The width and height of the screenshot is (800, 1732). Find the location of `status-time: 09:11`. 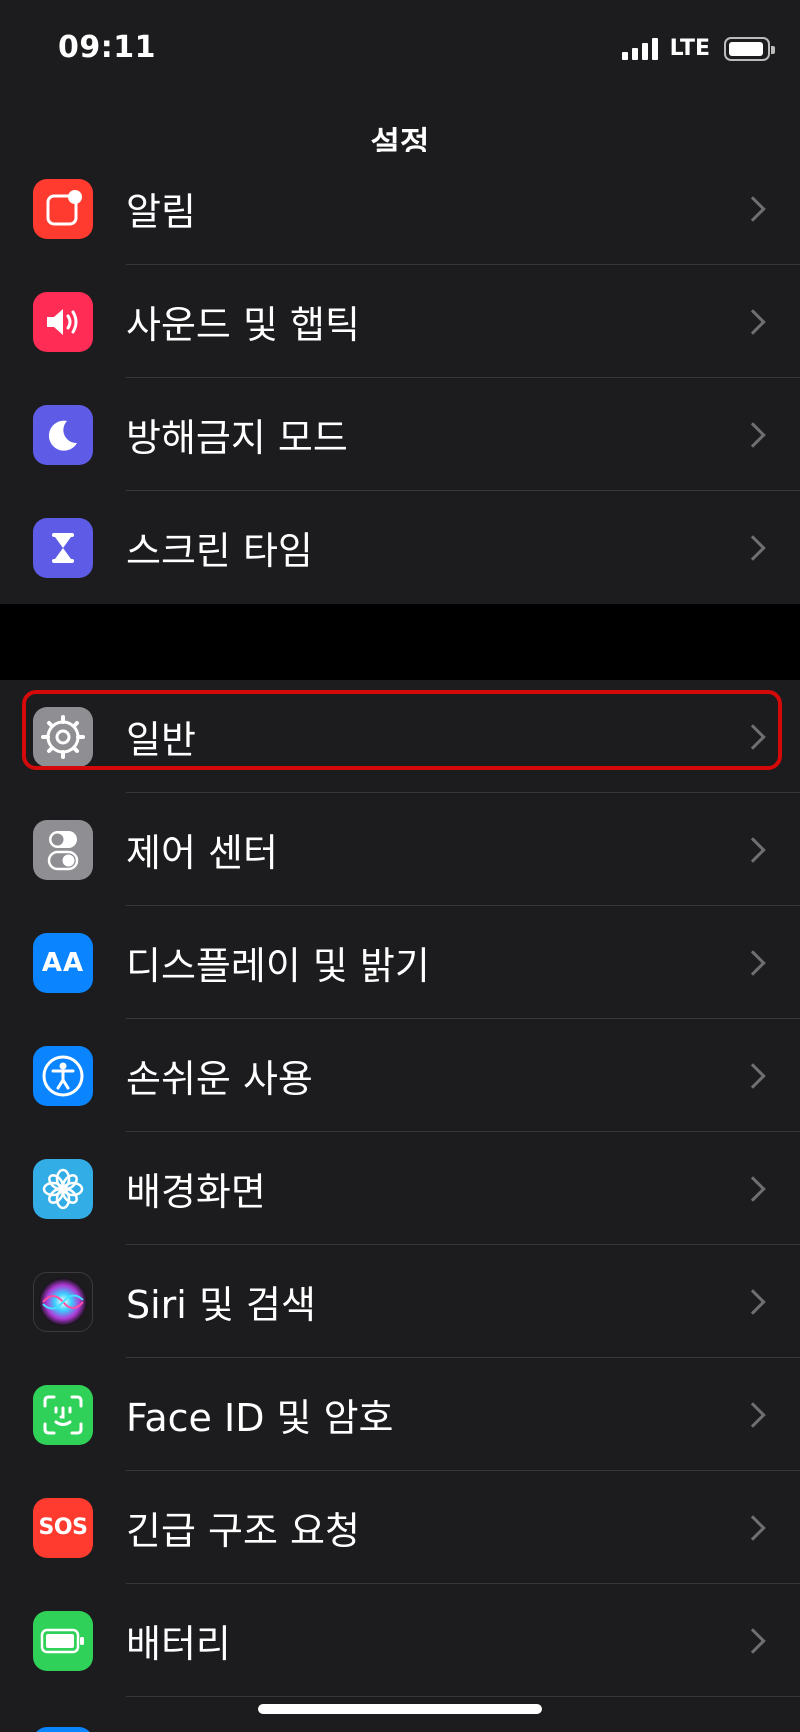

status-time: 09:11 is located at coordinates (107, 47).